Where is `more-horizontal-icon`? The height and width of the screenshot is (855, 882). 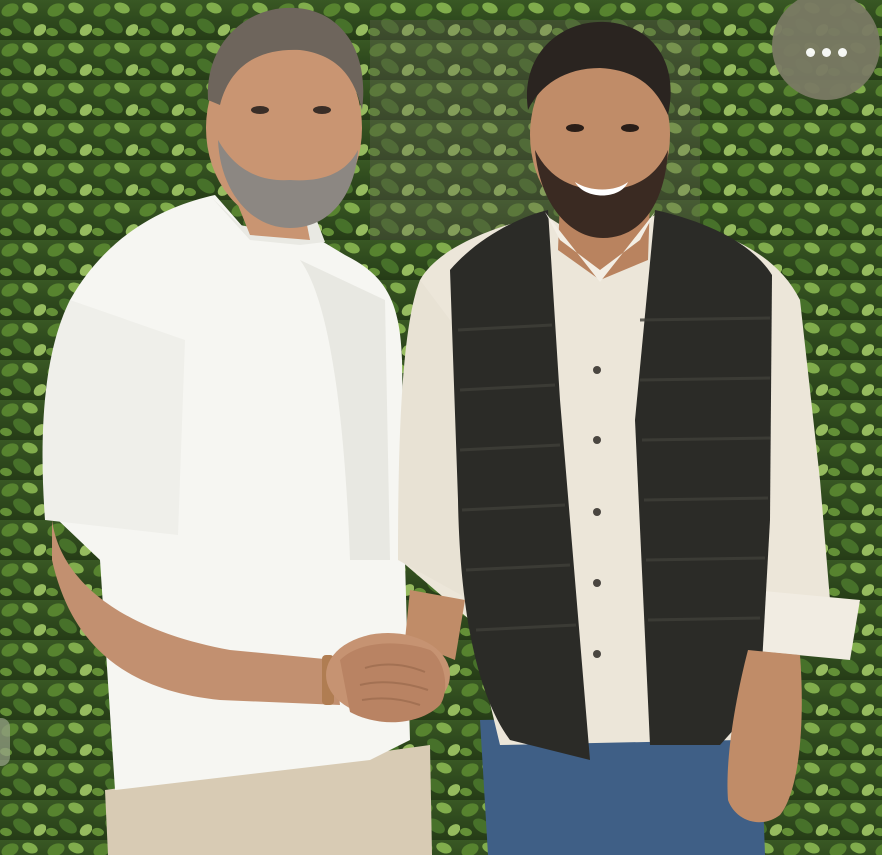
more-horizontal-icon is located at coordinates (826, 52).